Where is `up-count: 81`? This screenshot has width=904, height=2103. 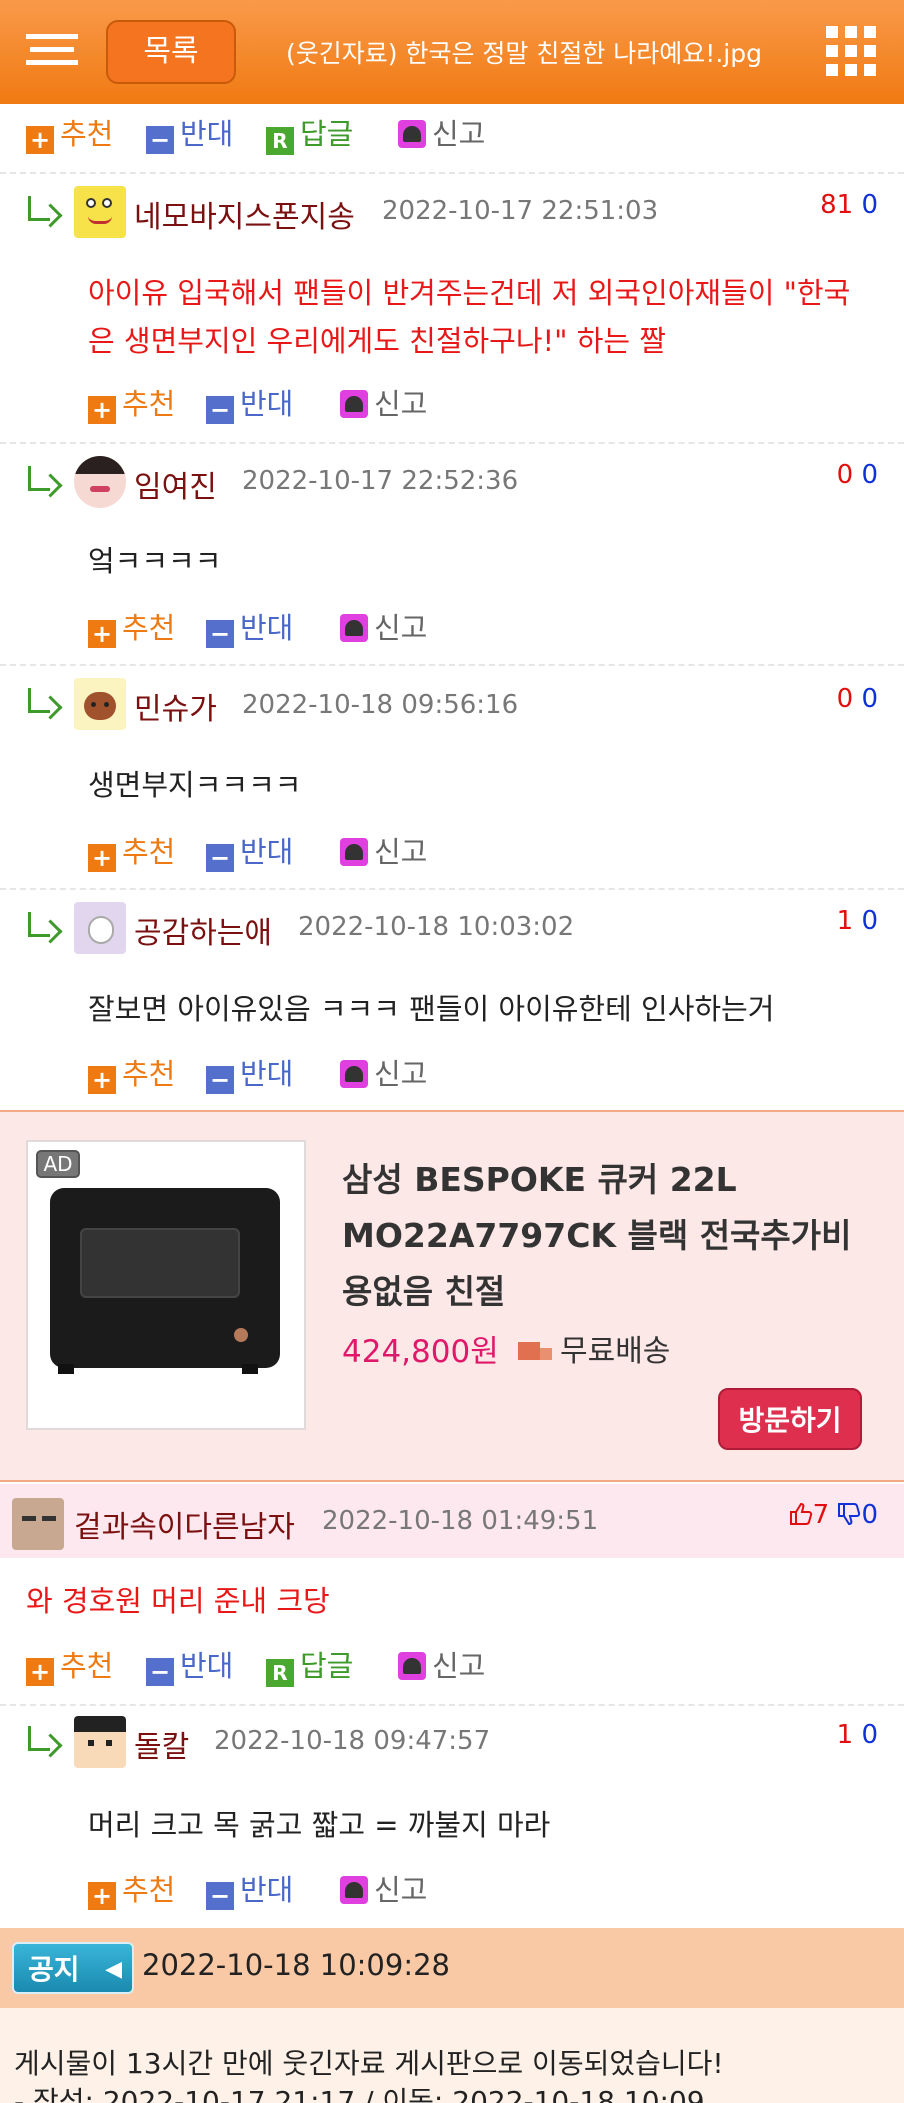
up-count: 81 is located at coordinates (837, 205).